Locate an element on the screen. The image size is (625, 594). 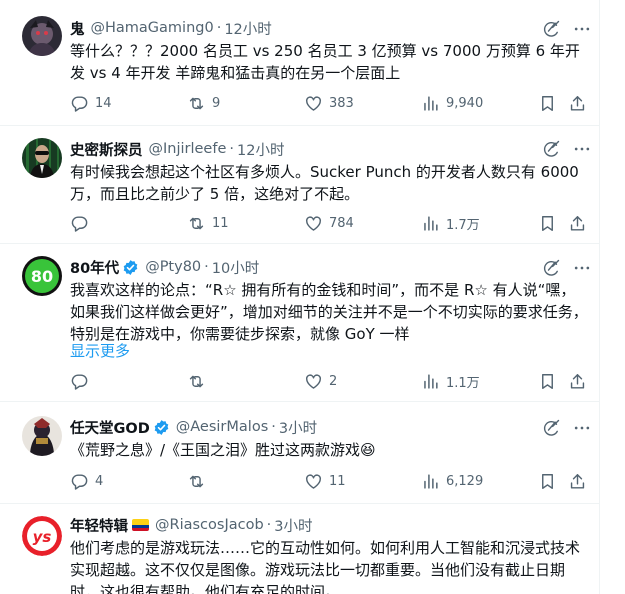
views-button: 6,129 is located at coordinates (452, 481).